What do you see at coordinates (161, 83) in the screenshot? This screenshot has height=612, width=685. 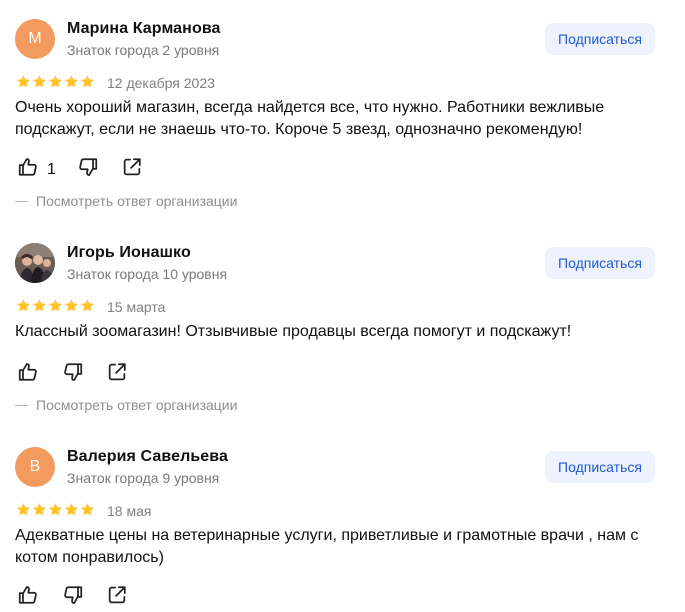 I see `review-date: 12 декабря 2023` at bounding box center [161, 83].